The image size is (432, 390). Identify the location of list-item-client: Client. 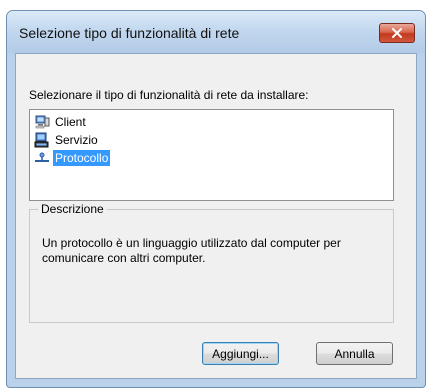
(61, 122).